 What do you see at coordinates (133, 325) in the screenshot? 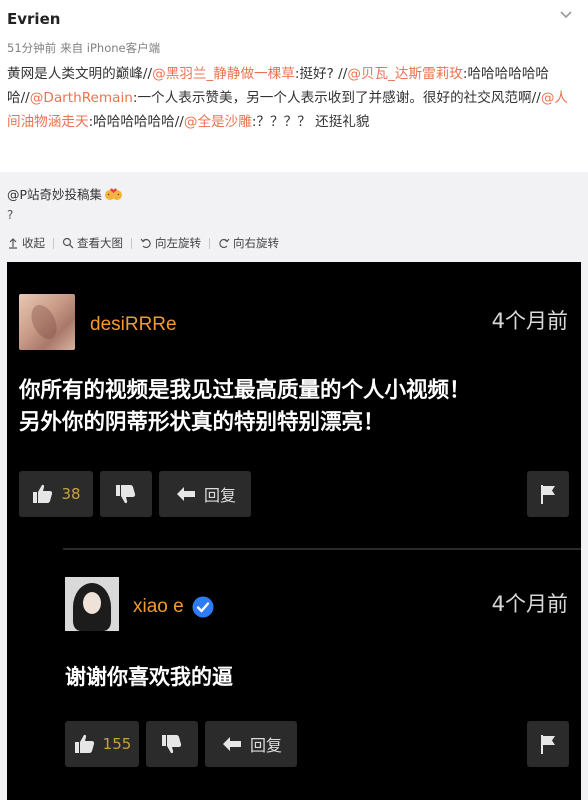
I see `comment-username: desiRRRe` at bounding box center [133, 325].